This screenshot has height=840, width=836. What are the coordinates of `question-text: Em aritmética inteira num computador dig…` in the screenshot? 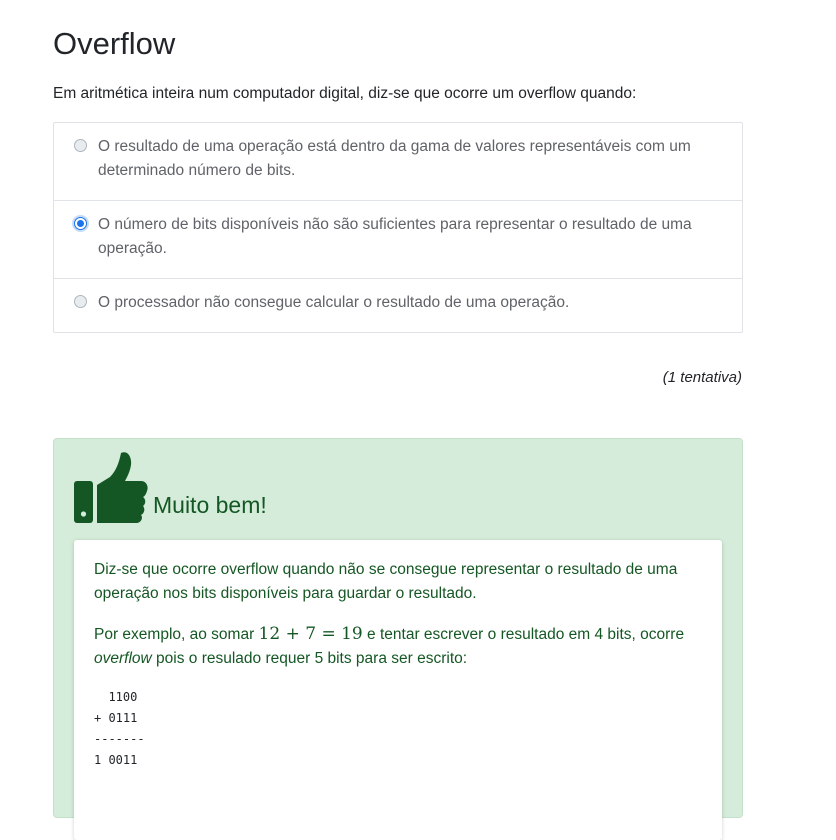 It's located at (345, 93).